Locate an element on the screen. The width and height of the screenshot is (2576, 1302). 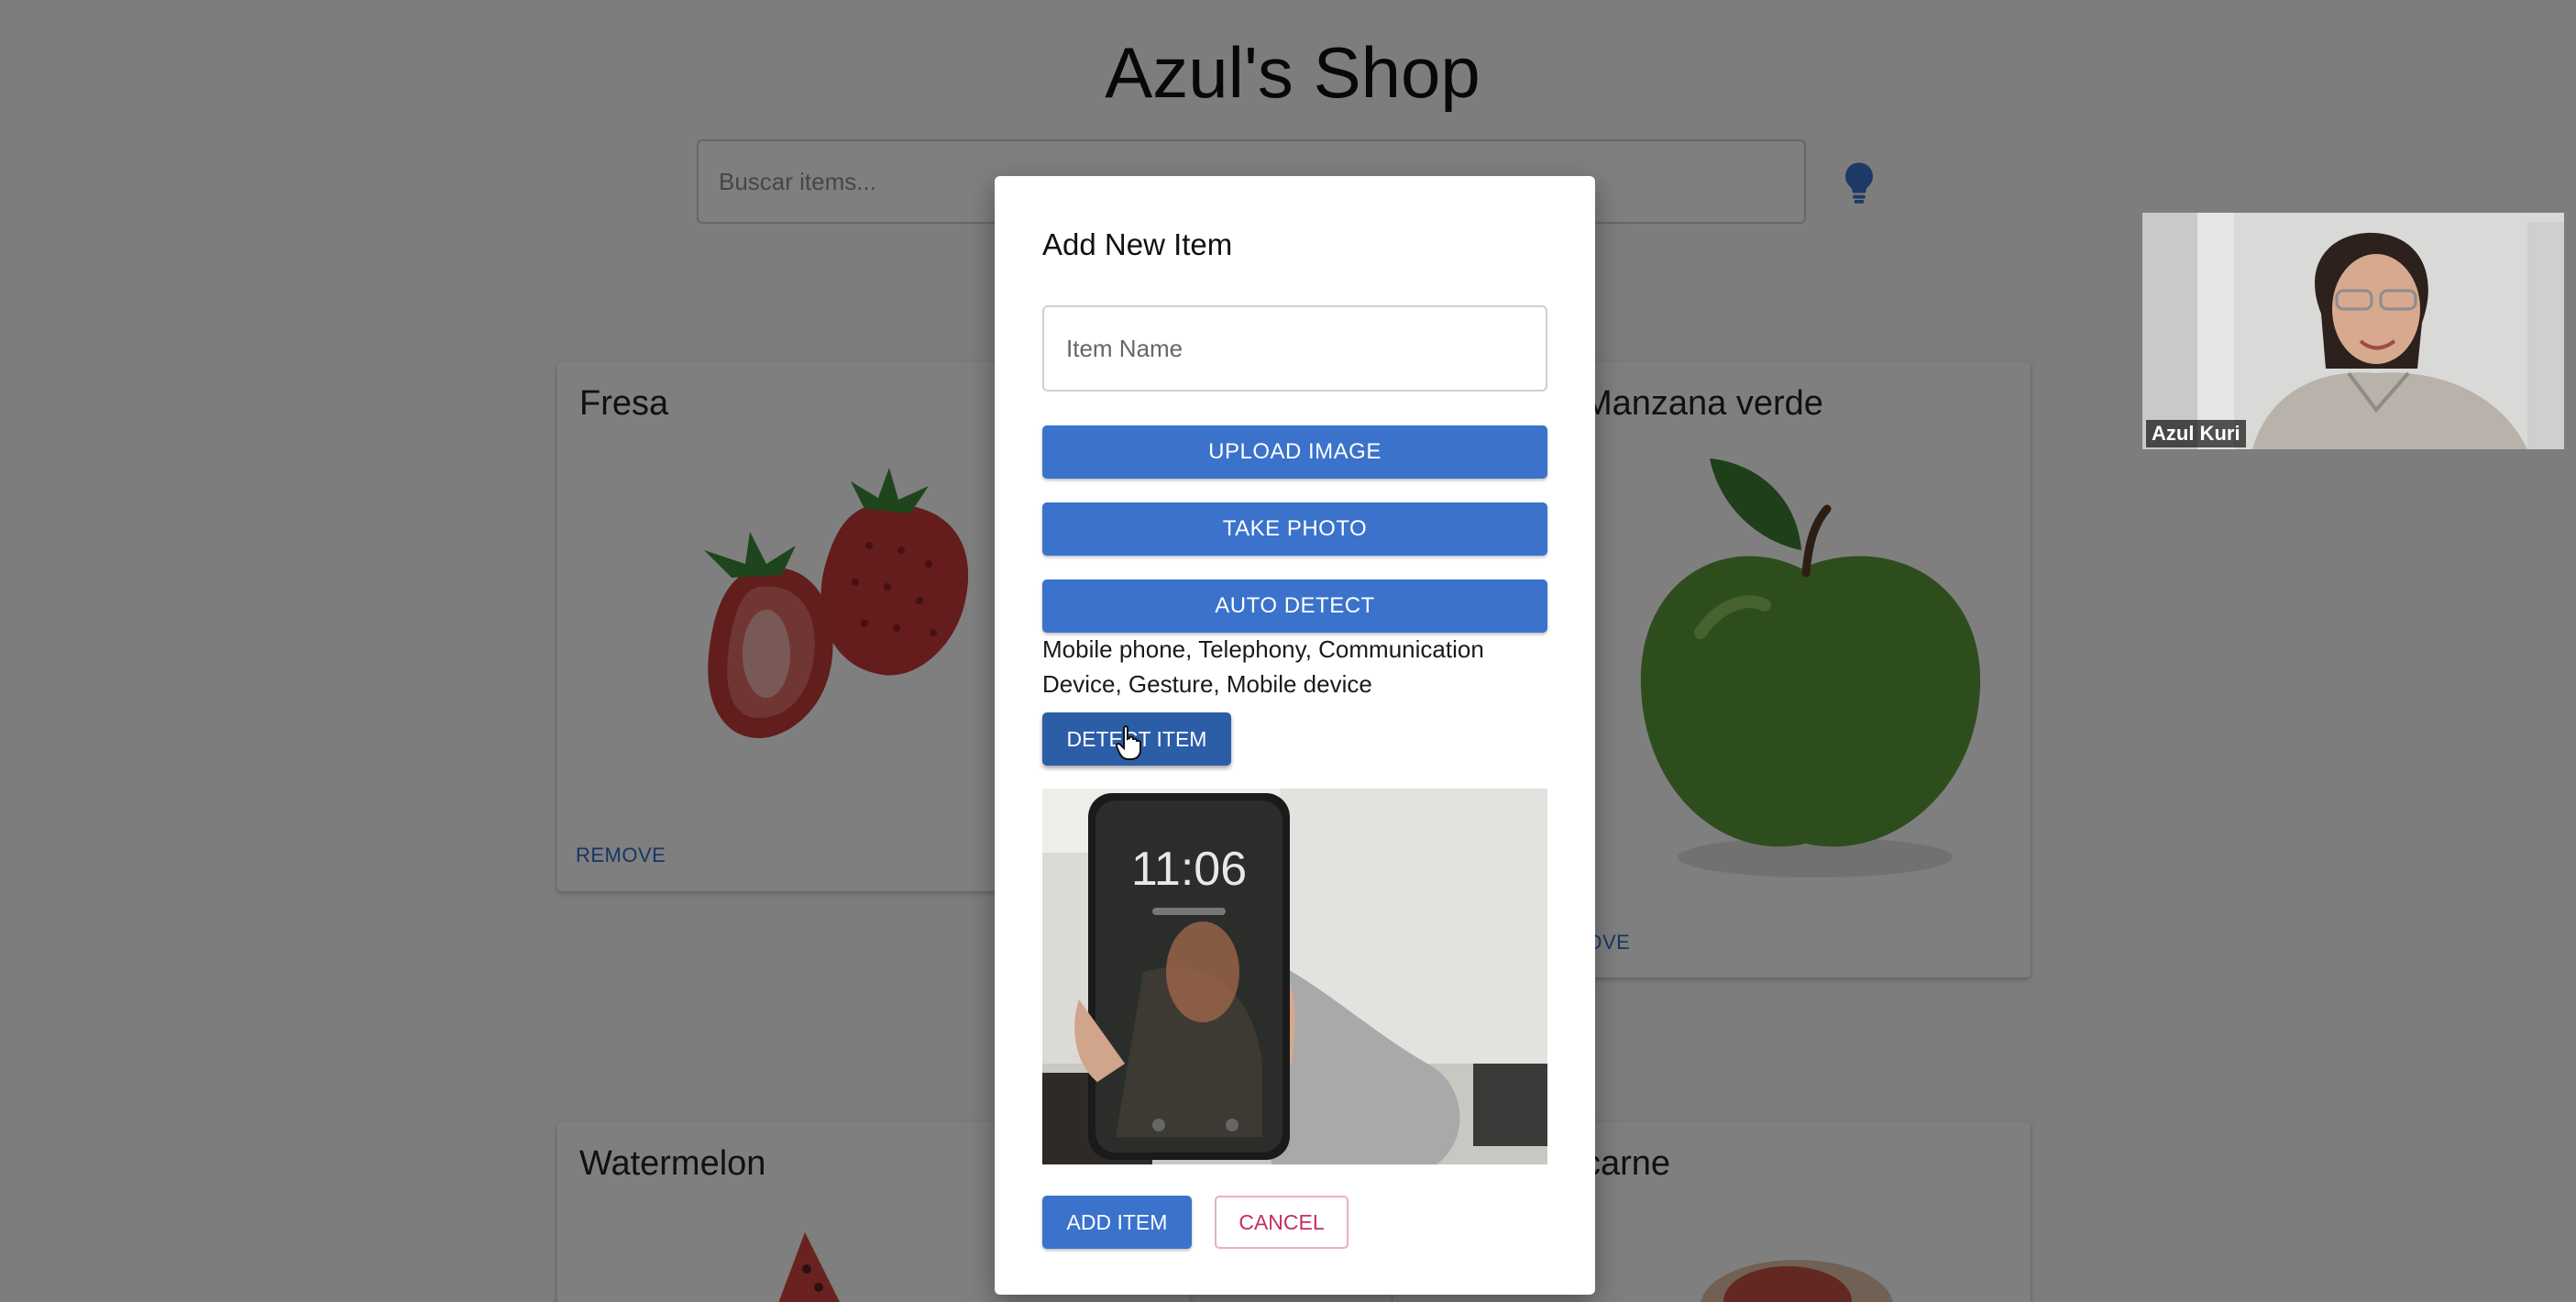
hand-cursor-icon is located at coordinates (1128, 742).